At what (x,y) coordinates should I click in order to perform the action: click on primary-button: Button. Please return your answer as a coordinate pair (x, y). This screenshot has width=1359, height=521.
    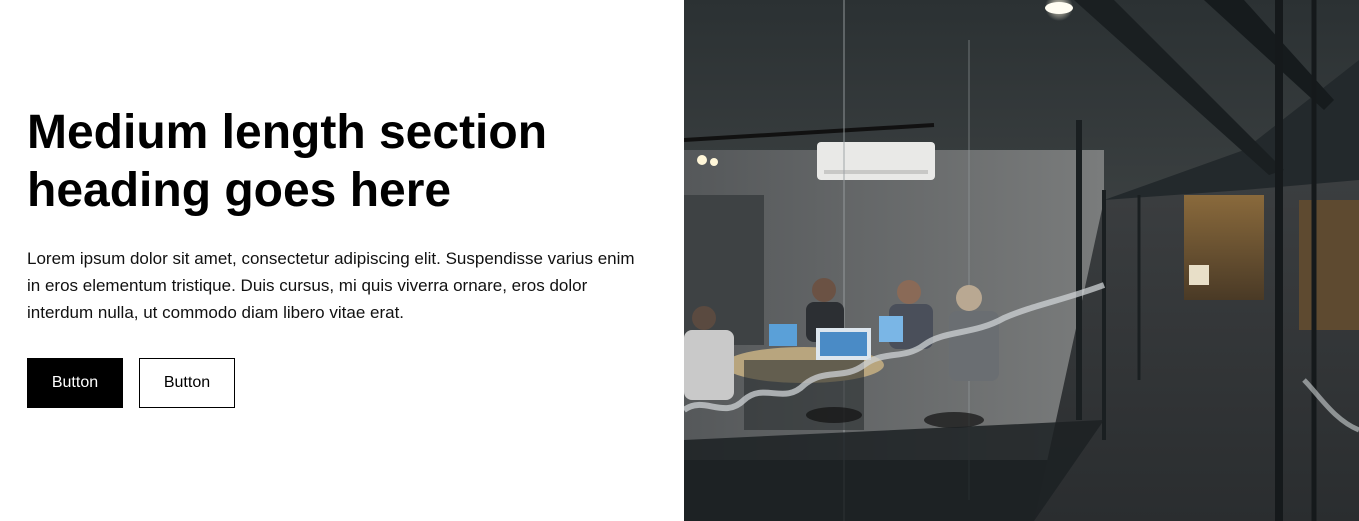
    Looking at the image, I should click on (75, 383).